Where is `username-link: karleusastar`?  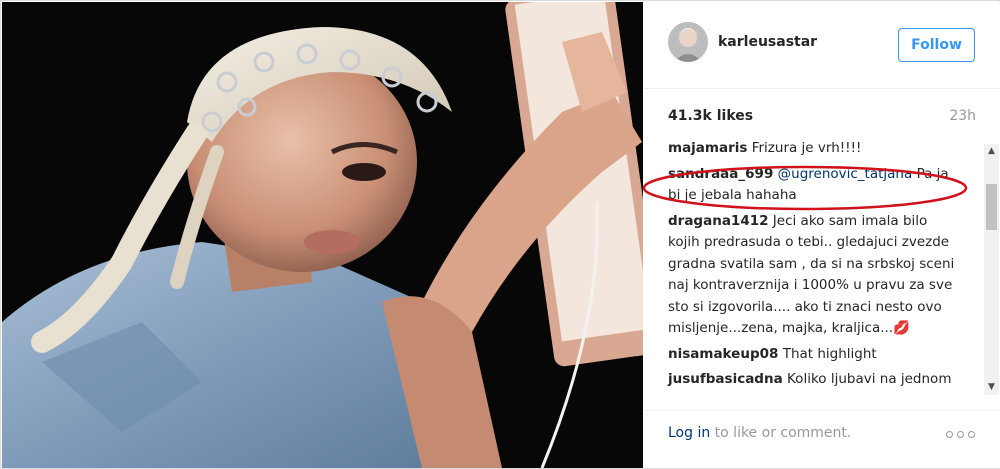 username-link: karleusastar is located at coordinates (767, 42).